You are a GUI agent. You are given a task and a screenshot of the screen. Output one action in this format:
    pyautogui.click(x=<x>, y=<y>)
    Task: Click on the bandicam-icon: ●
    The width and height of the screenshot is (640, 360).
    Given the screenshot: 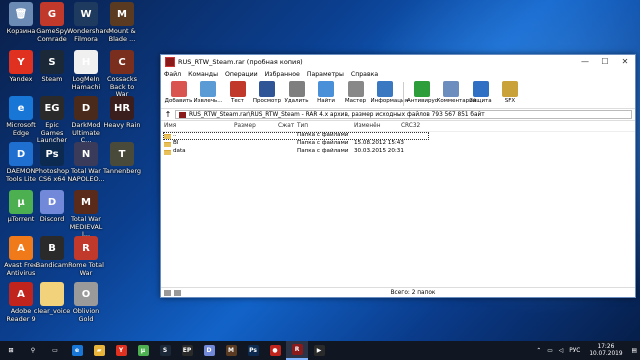 What is the action you would take?
    pyautogui.click(x=275, y=350)
    